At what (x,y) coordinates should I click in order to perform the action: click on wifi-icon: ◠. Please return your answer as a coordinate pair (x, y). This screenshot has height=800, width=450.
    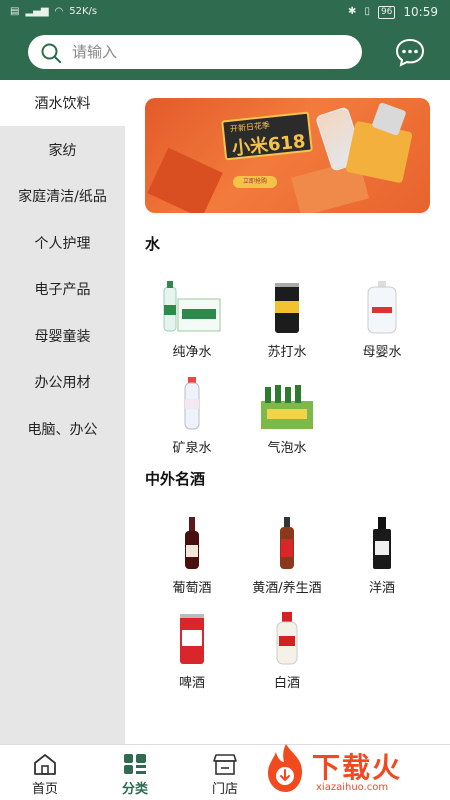
    Looking at the image, I should click on (59, 11).